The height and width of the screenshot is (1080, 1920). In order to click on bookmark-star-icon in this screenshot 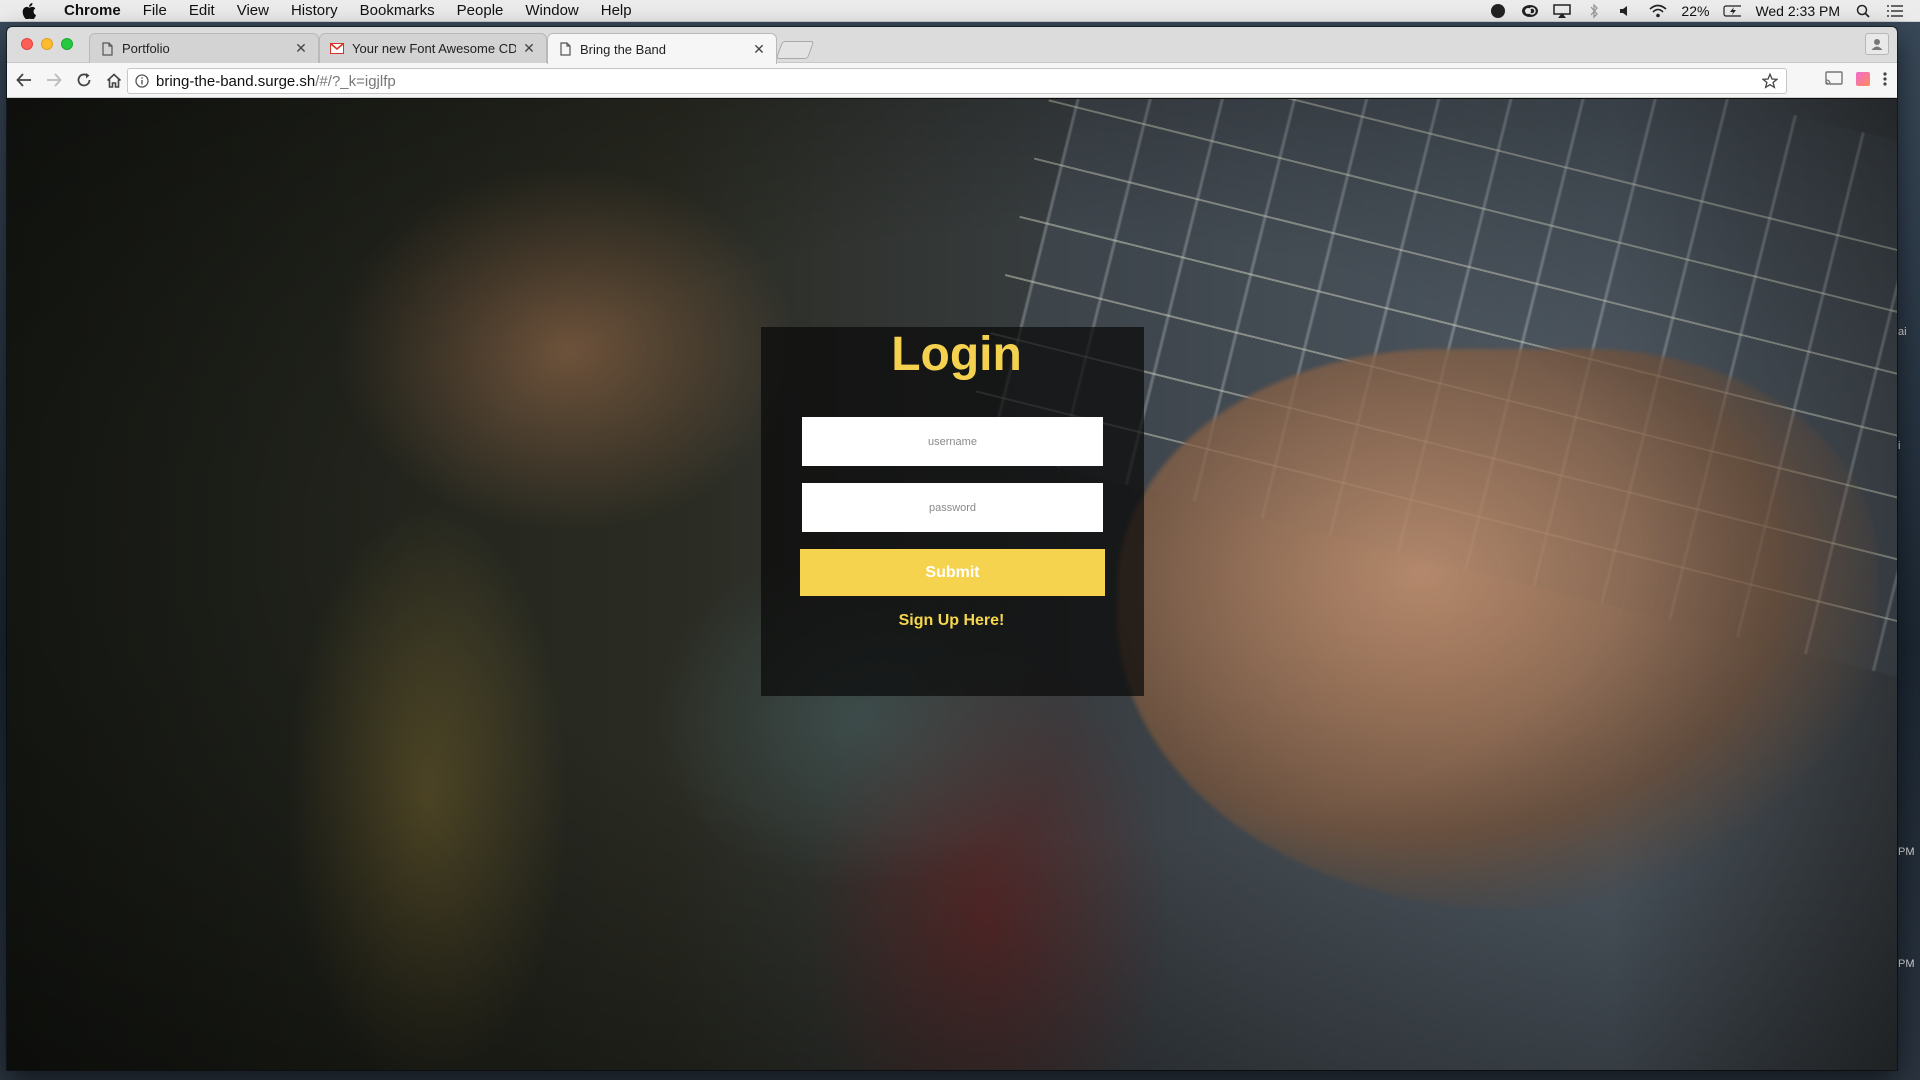, I will do `click(1770, 81)`.